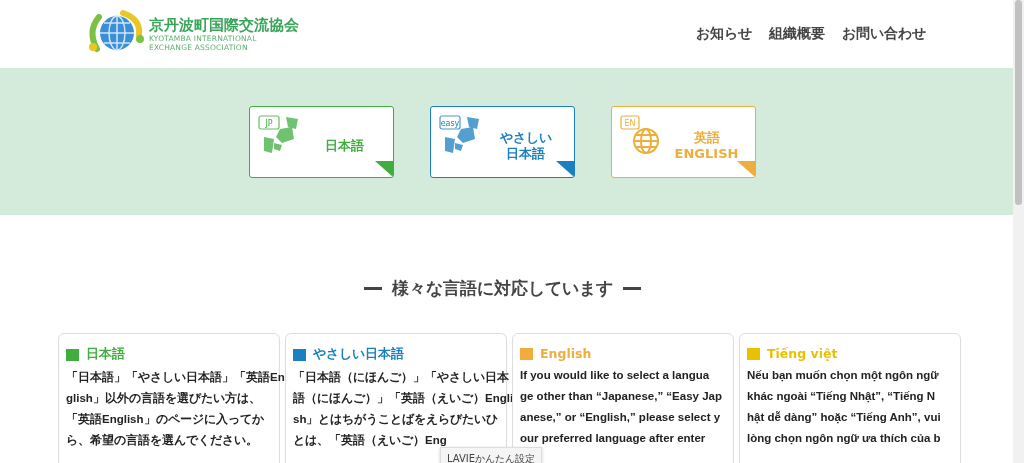 This screenshot has width=1024, height=463. Describe the element at coordinates (502, 141) in the screenshot. I see `language-button: easy やさしい 日本語` at that location.